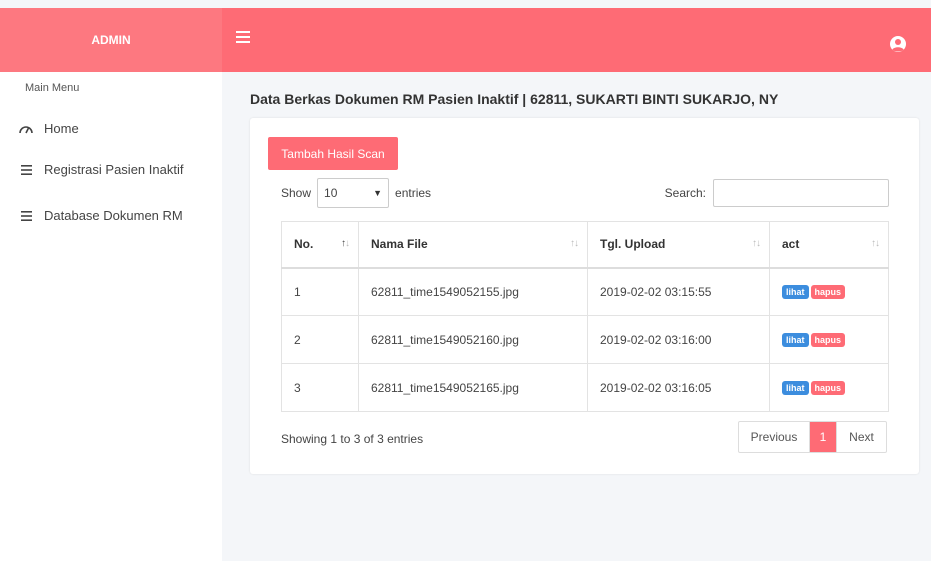  I want to click on page-1-button: 1, so click(823, 437).